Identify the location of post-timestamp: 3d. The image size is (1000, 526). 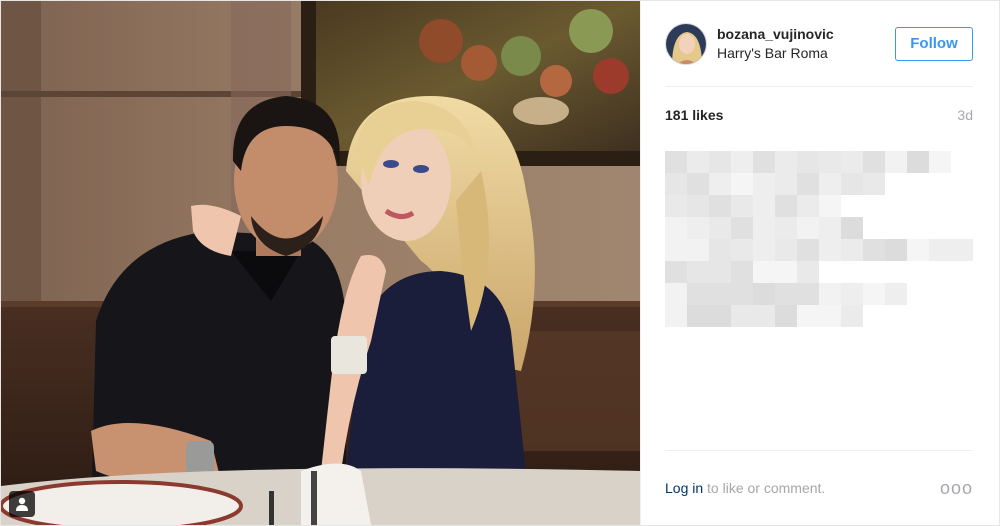
(965, 115).